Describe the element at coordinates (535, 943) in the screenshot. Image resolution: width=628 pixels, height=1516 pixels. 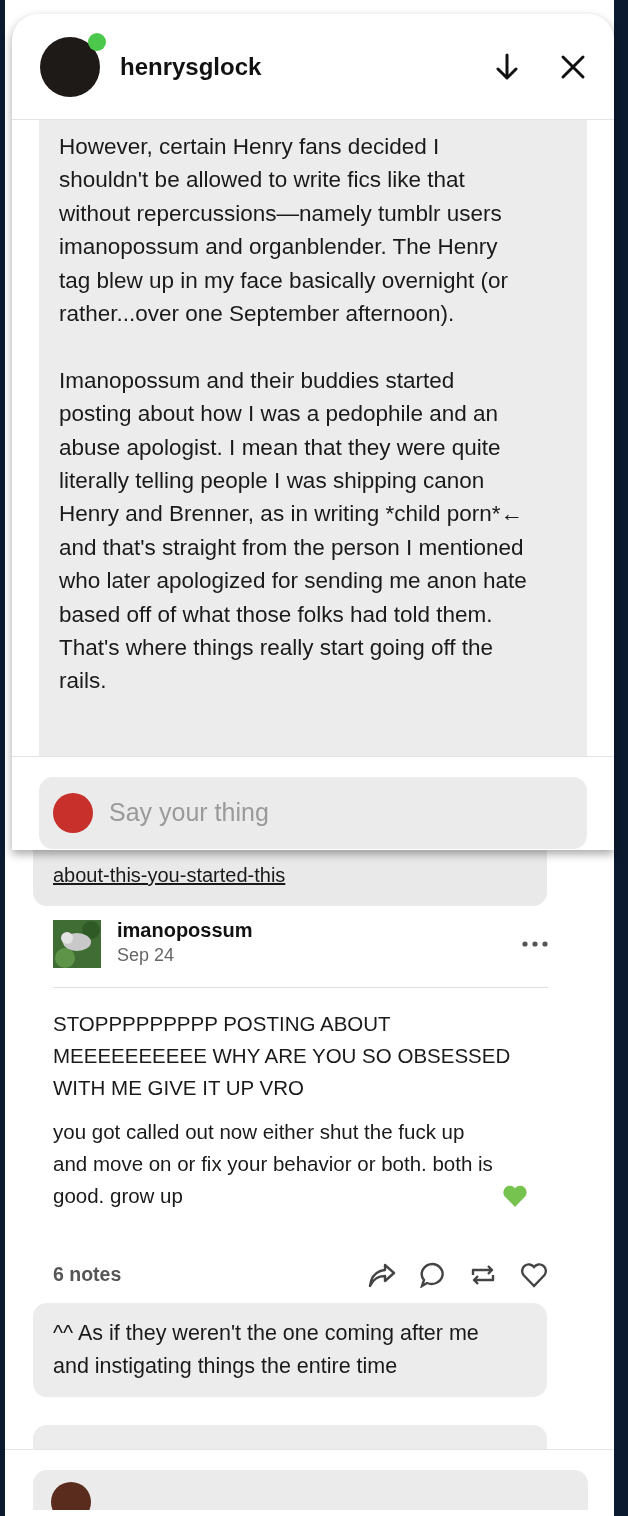
I see `more-icon` at that location.